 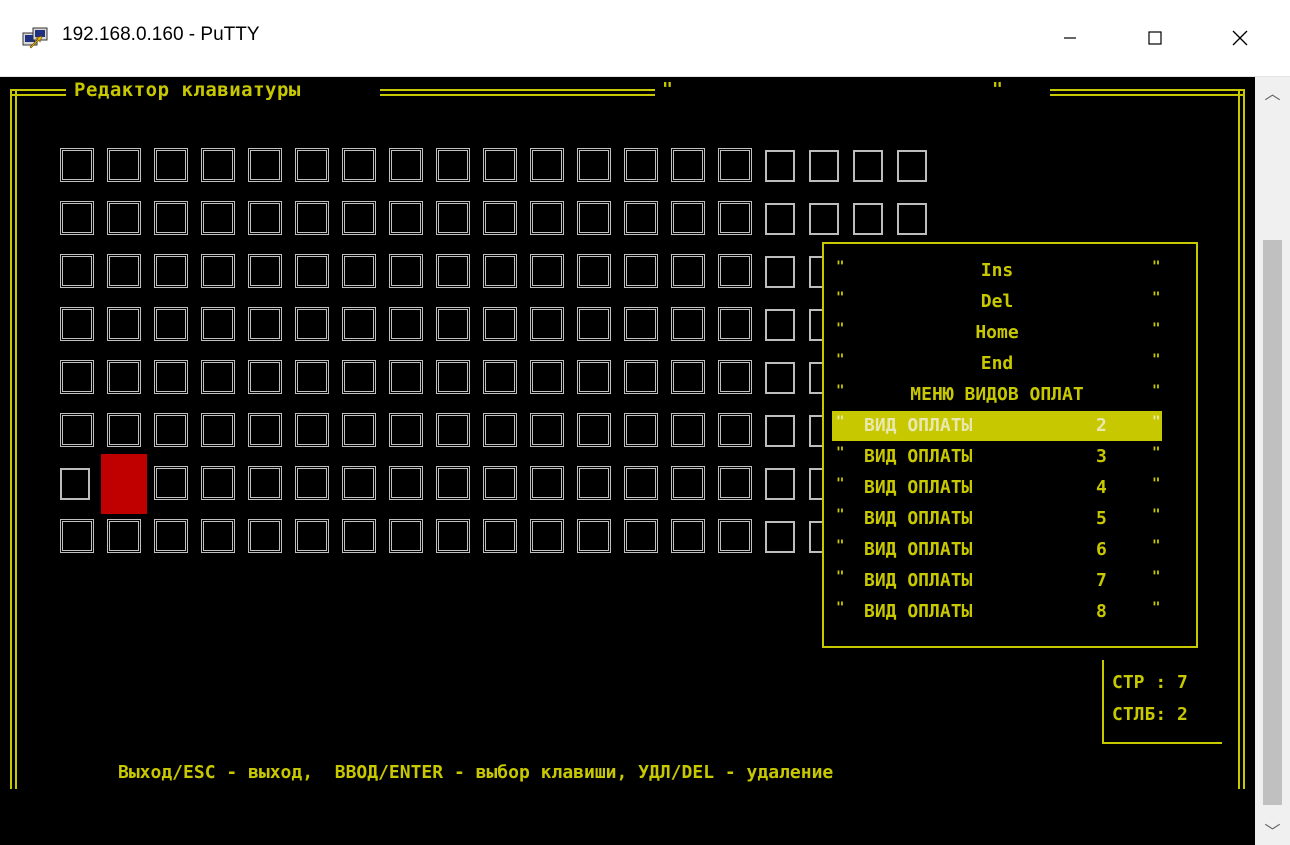 What do you see at coordinates (997, 364) in the screenshot?
I see `menu-item: " " End` at bounding box center [997, 364].